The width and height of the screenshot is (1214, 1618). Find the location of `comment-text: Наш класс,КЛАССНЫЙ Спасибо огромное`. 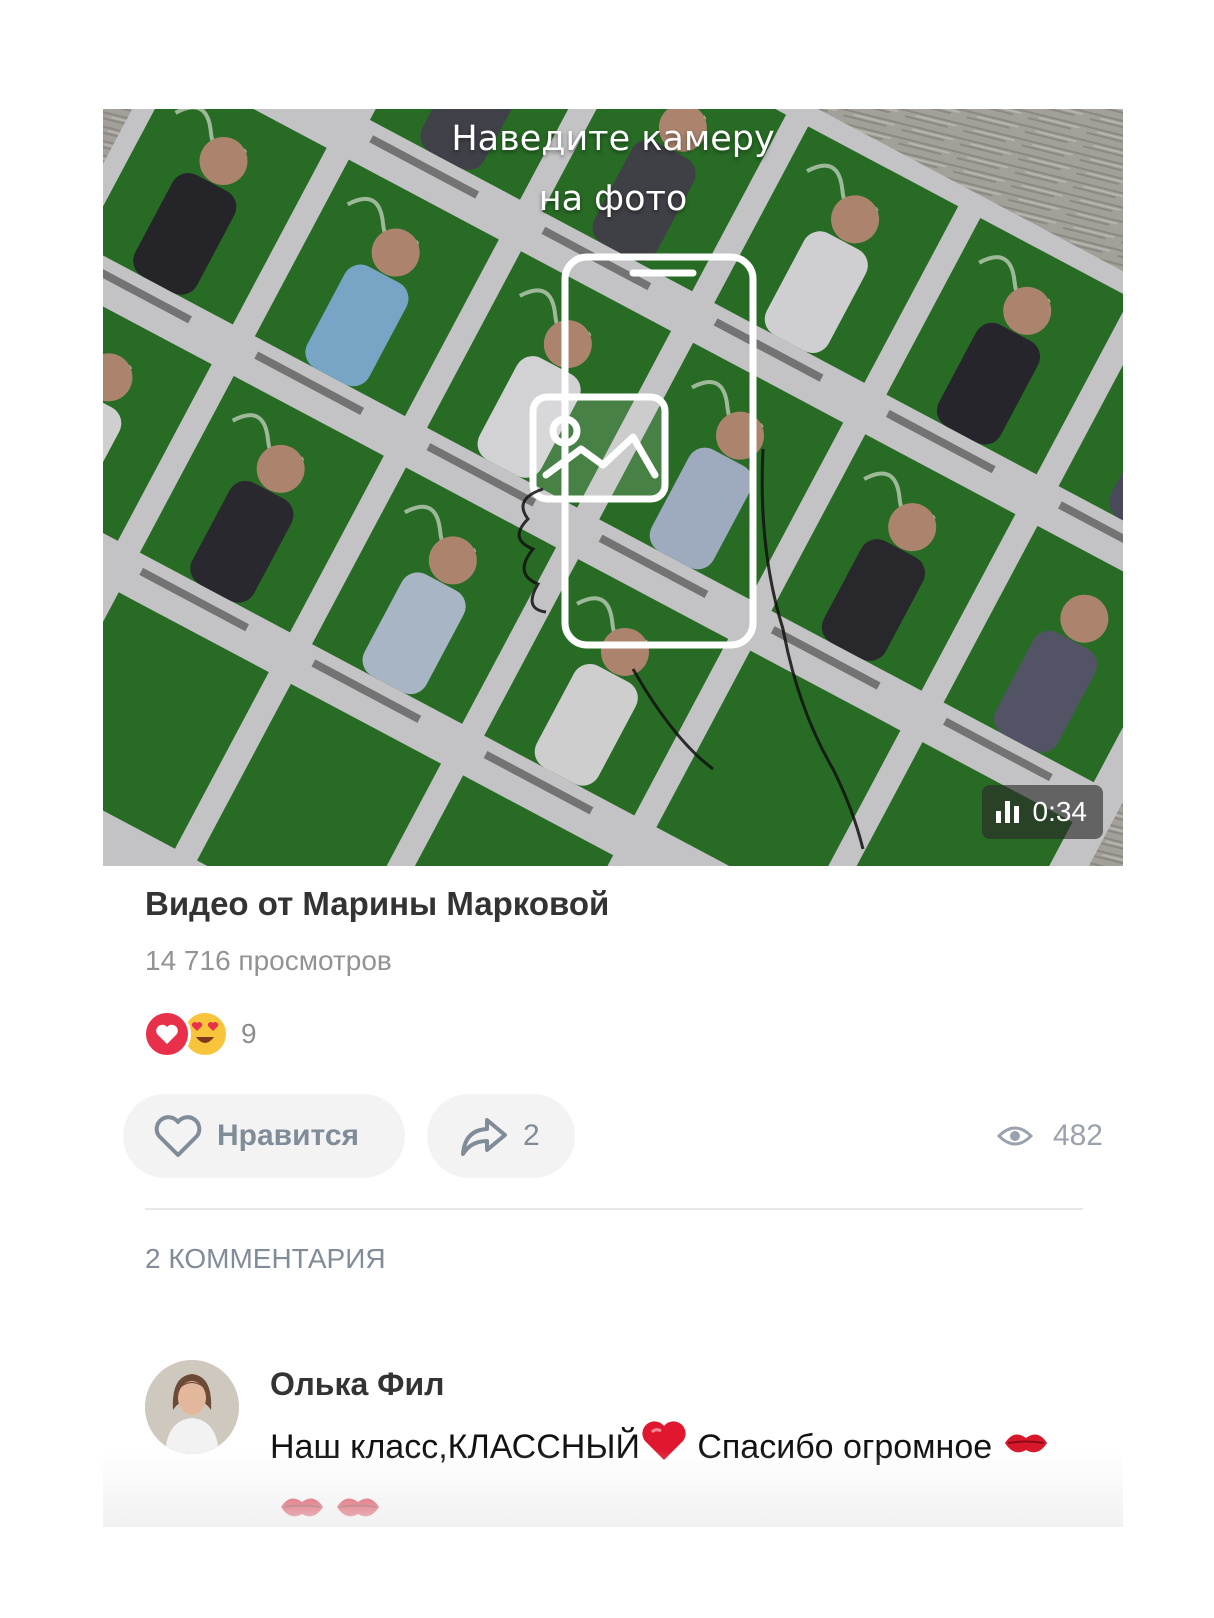

comment-text: Наш класс,КЛАССНЫЙ Спасибо огромное is located at coordinates (680, 1472).